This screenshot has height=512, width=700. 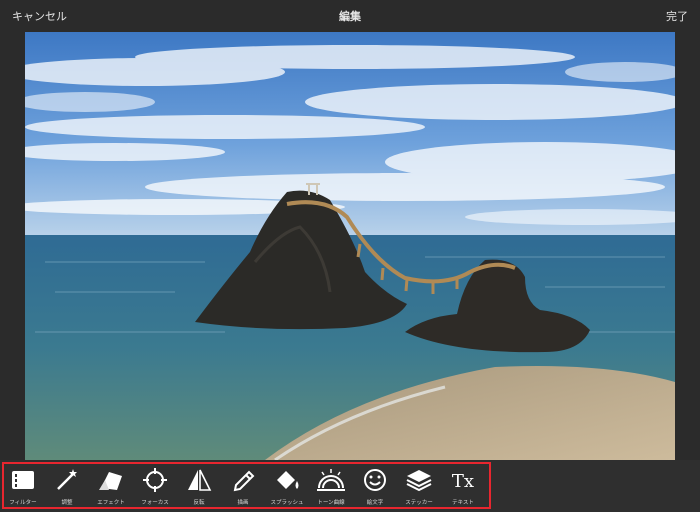 I want to click on tool-label: 描画, so click(x=243, y=503).